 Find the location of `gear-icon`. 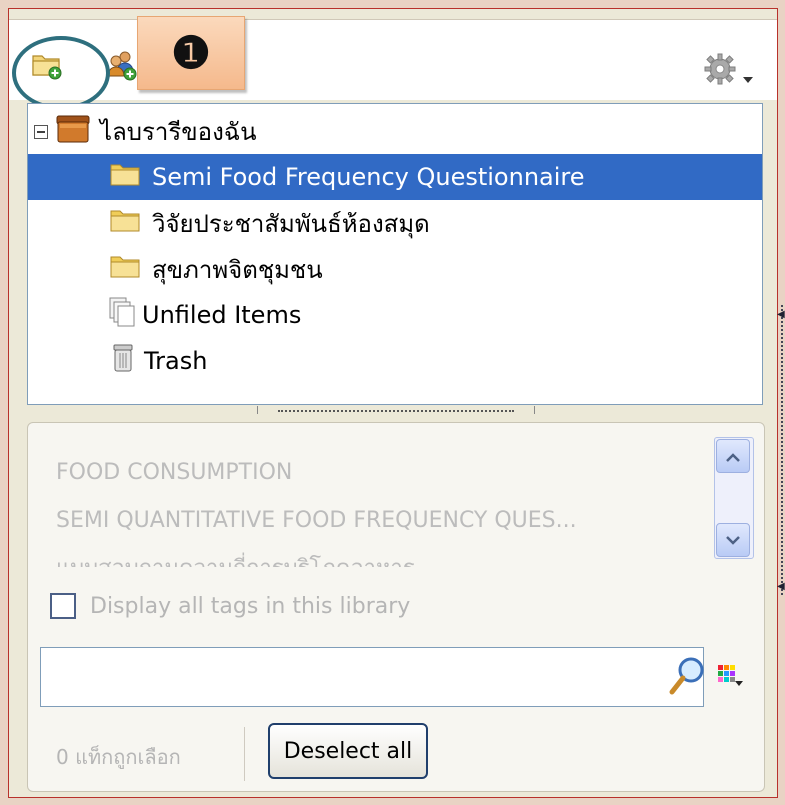

gear-icon is located at coordinates (720, 71).